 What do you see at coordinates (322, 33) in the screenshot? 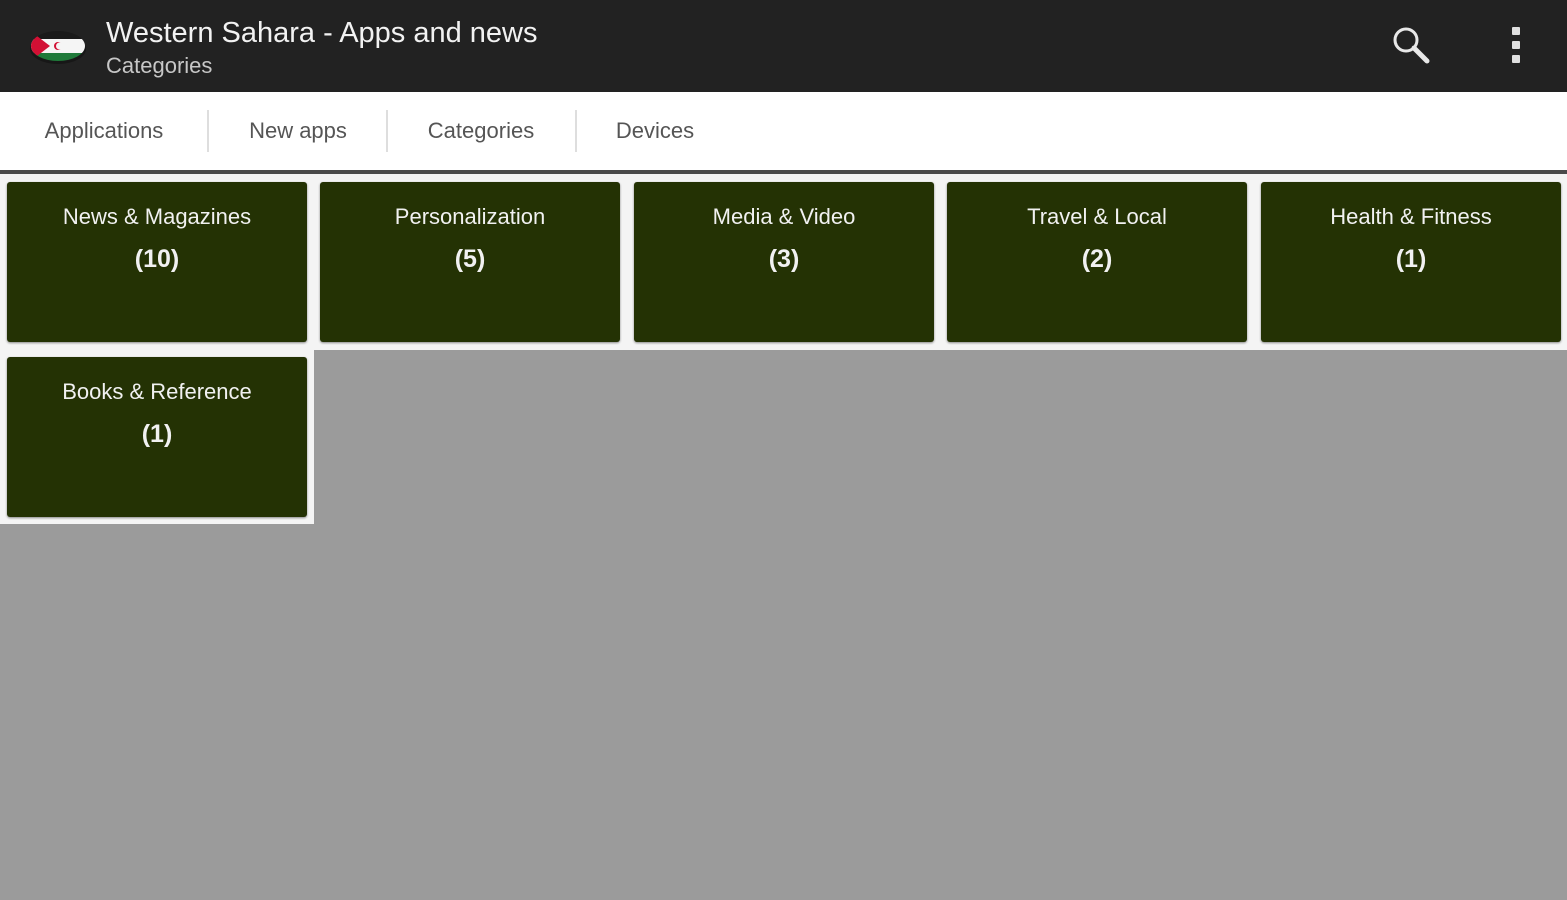
I see `app-title: Western Sahara - Apps and news` at bounding box center [322, 33].